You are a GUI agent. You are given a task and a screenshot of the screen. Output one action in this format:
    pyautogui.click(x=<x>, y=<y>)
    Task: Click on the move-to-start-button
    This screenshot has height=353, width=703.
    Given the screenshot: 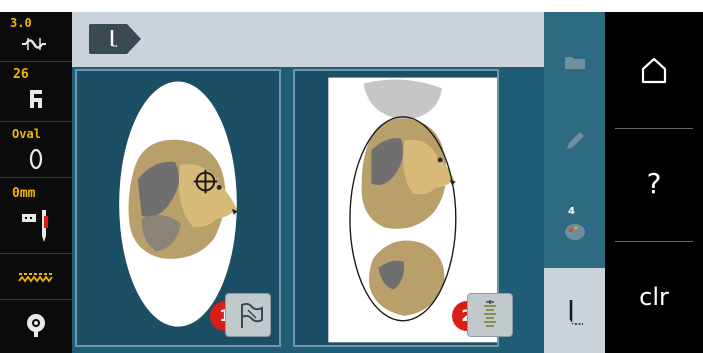 What is the action you would take?
    pyautogui.click(x=248, y=315)
    